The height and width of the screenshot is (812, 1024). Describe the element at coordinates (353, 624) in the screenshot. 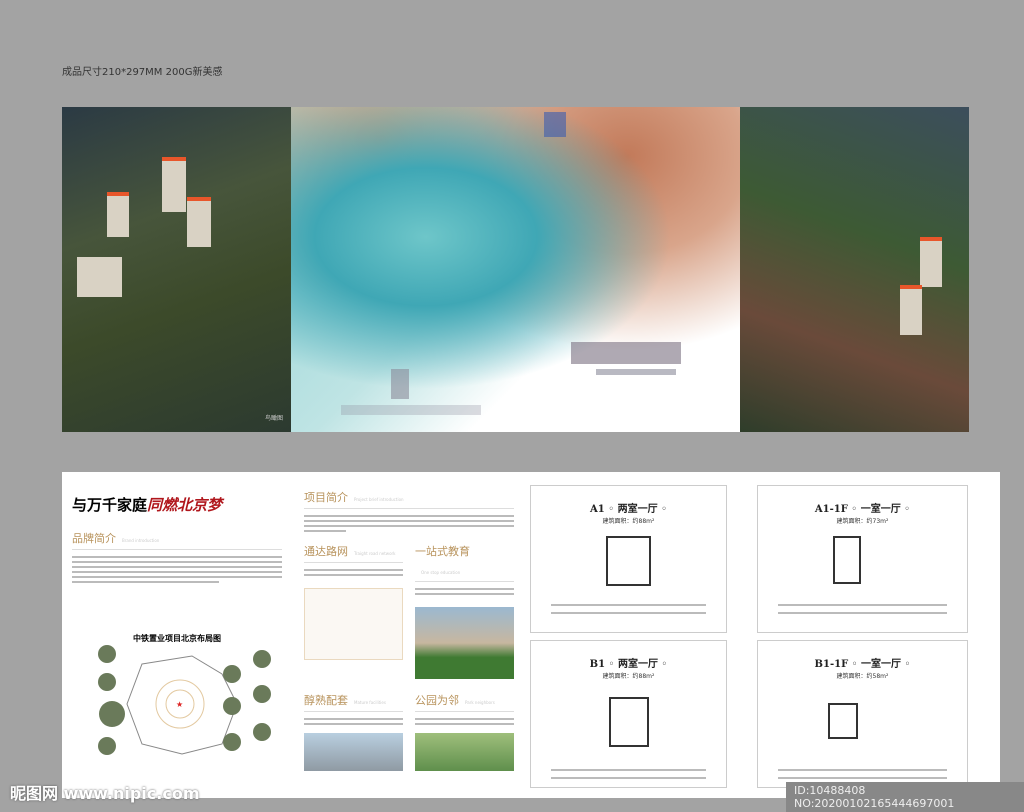

I see `traffic-map` at that location.